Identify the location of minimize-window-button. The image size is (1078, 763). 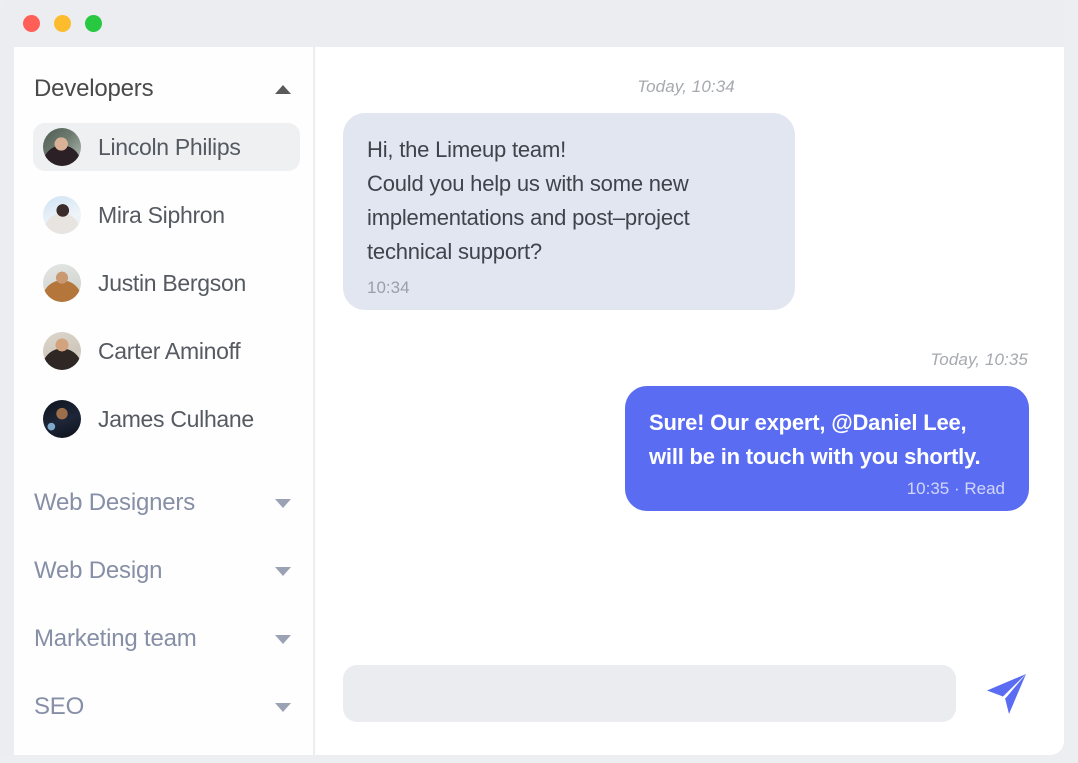
(62, 23).